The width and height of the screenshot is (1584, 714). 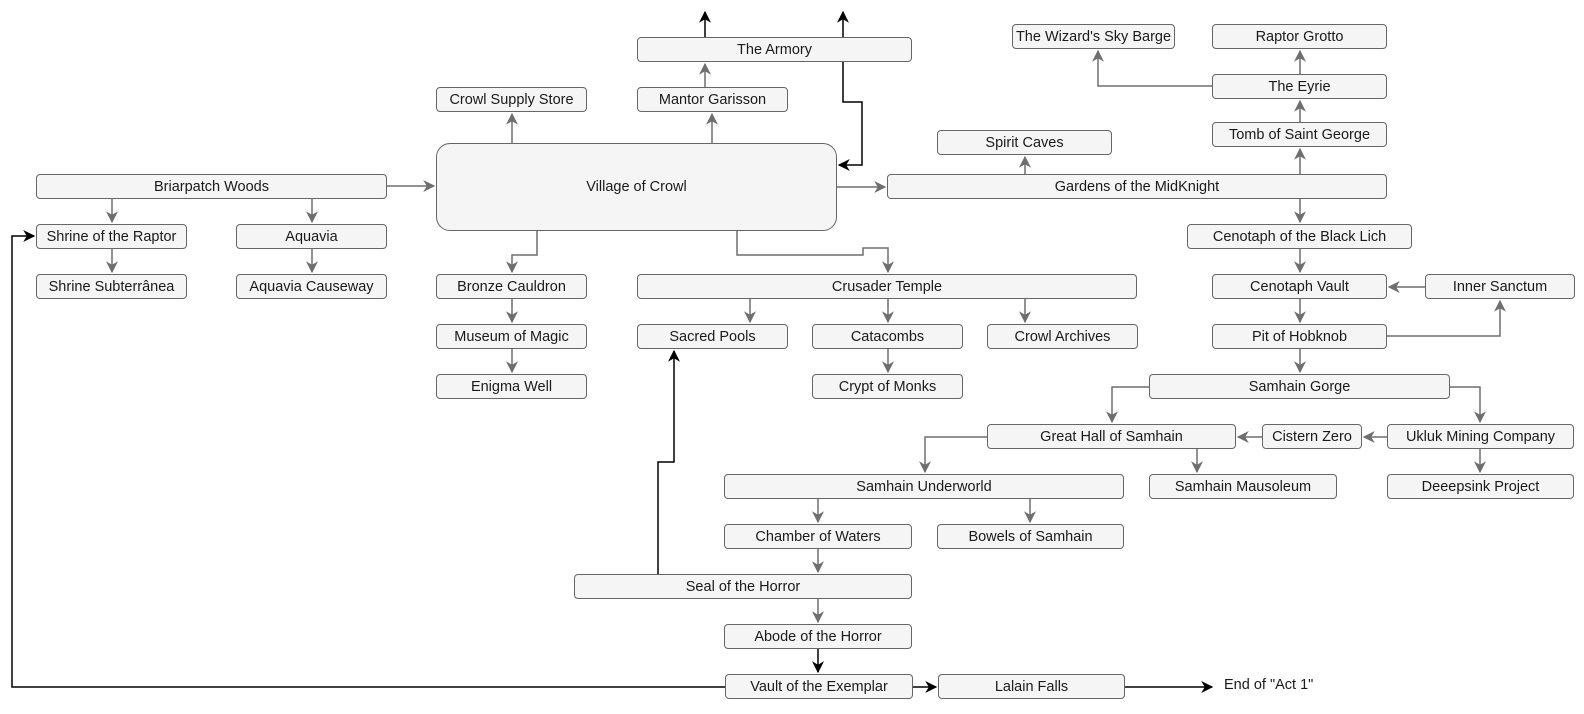 I want to click on node-village-of-crowl: Village of Crowl, so click(x=636, y=187).